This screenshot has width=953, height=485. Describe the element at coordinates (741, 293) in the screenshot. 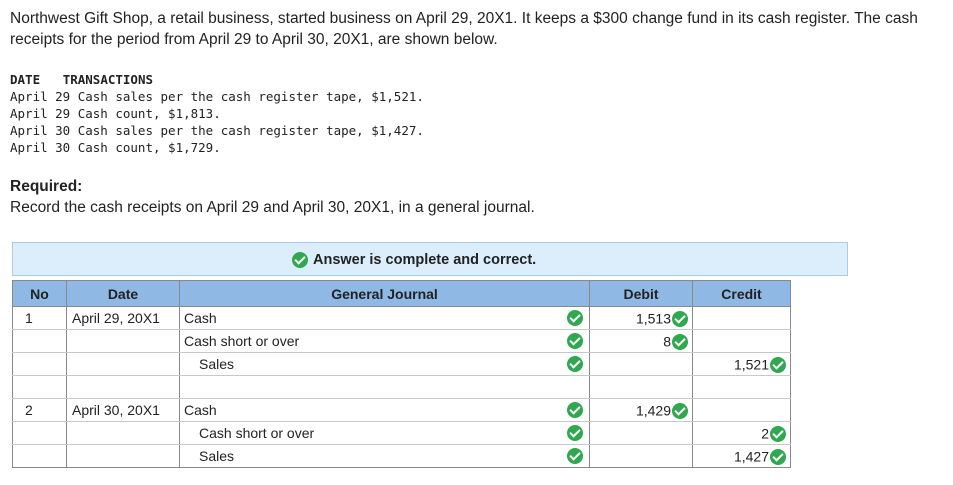

I see `header-credit: Credit` at that location.